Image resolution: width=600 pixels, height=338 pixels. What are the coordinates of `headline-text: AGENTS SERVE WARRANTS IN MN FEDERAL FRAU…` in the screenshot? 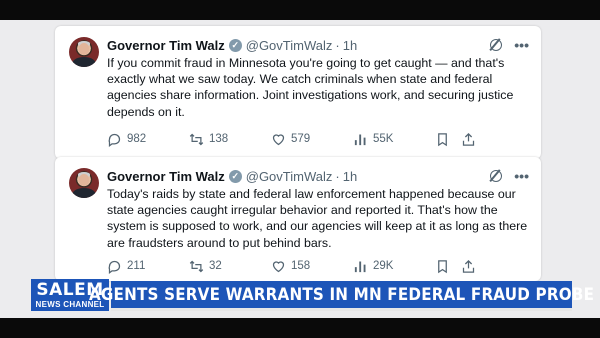 It's located at (341, 294).